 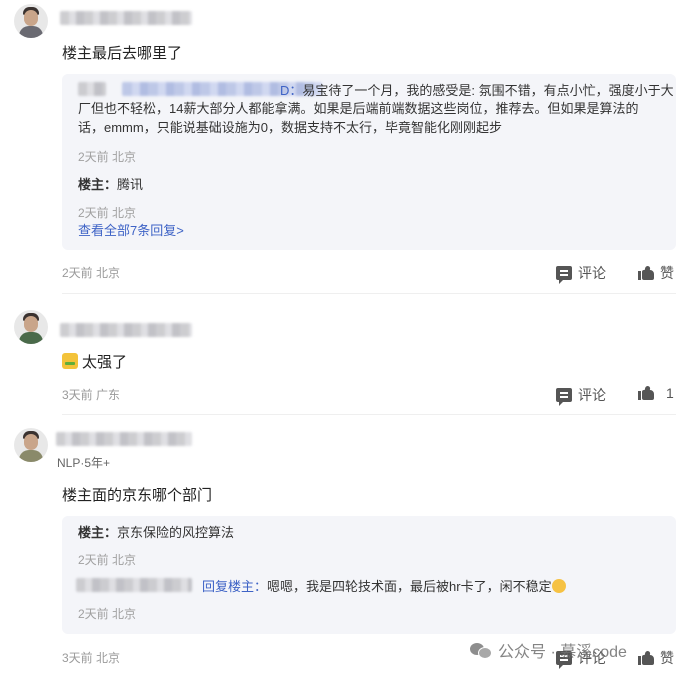 I want to click on comment-text: 楼主面的京东哪个部门, so click(x=137, y=495).